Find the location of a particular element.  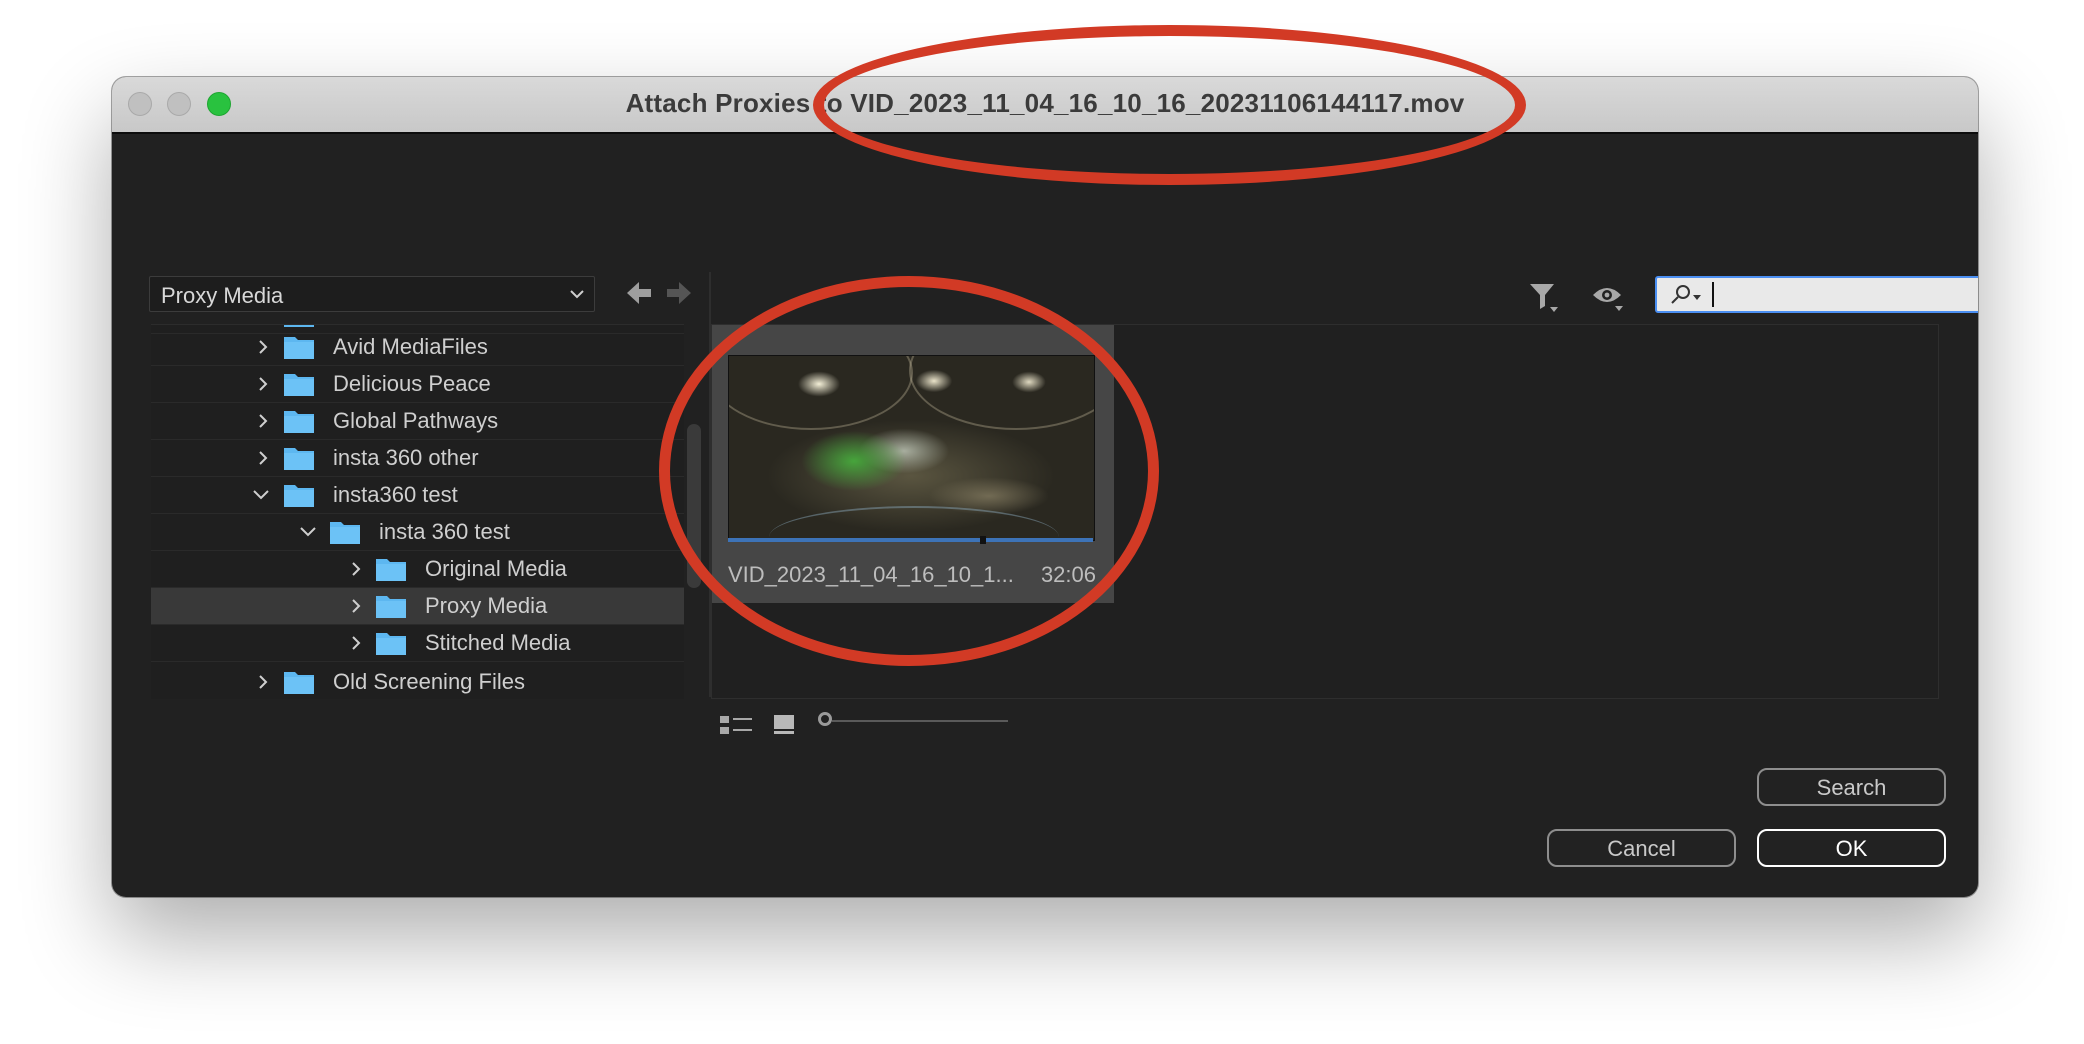

tree-item-label: Original Media is located at coordinates (496, 568).